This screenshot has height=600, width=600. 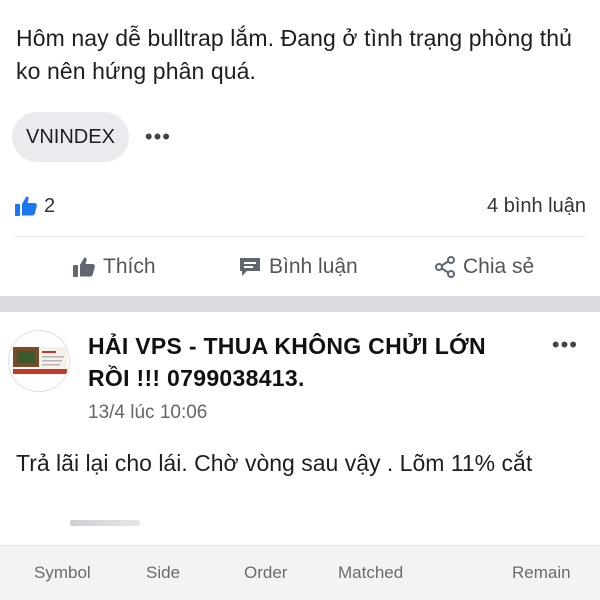 What do you see at coordinates (129, 266) in the screenshot?
I see `like-button-label: Thích` at bounding box center [129, 266].